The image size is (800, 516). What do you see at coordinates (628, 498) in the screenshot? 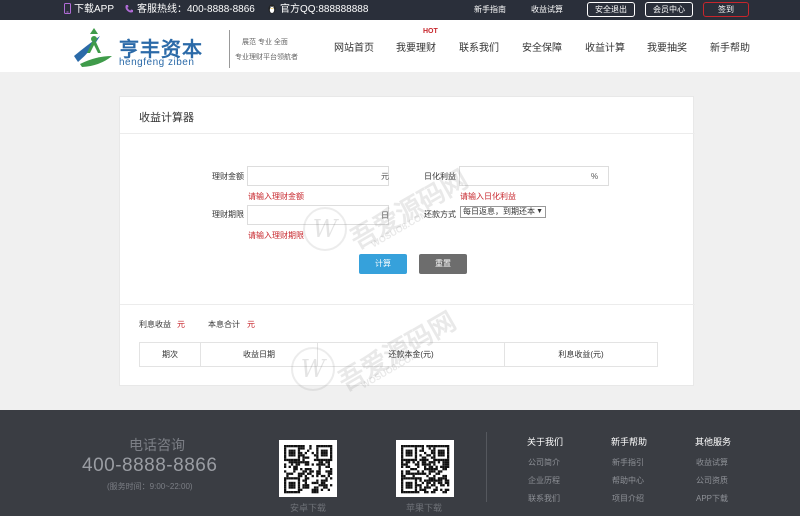
I see `help-link-projects: 项目介绍` at bounding box center [628, 498].